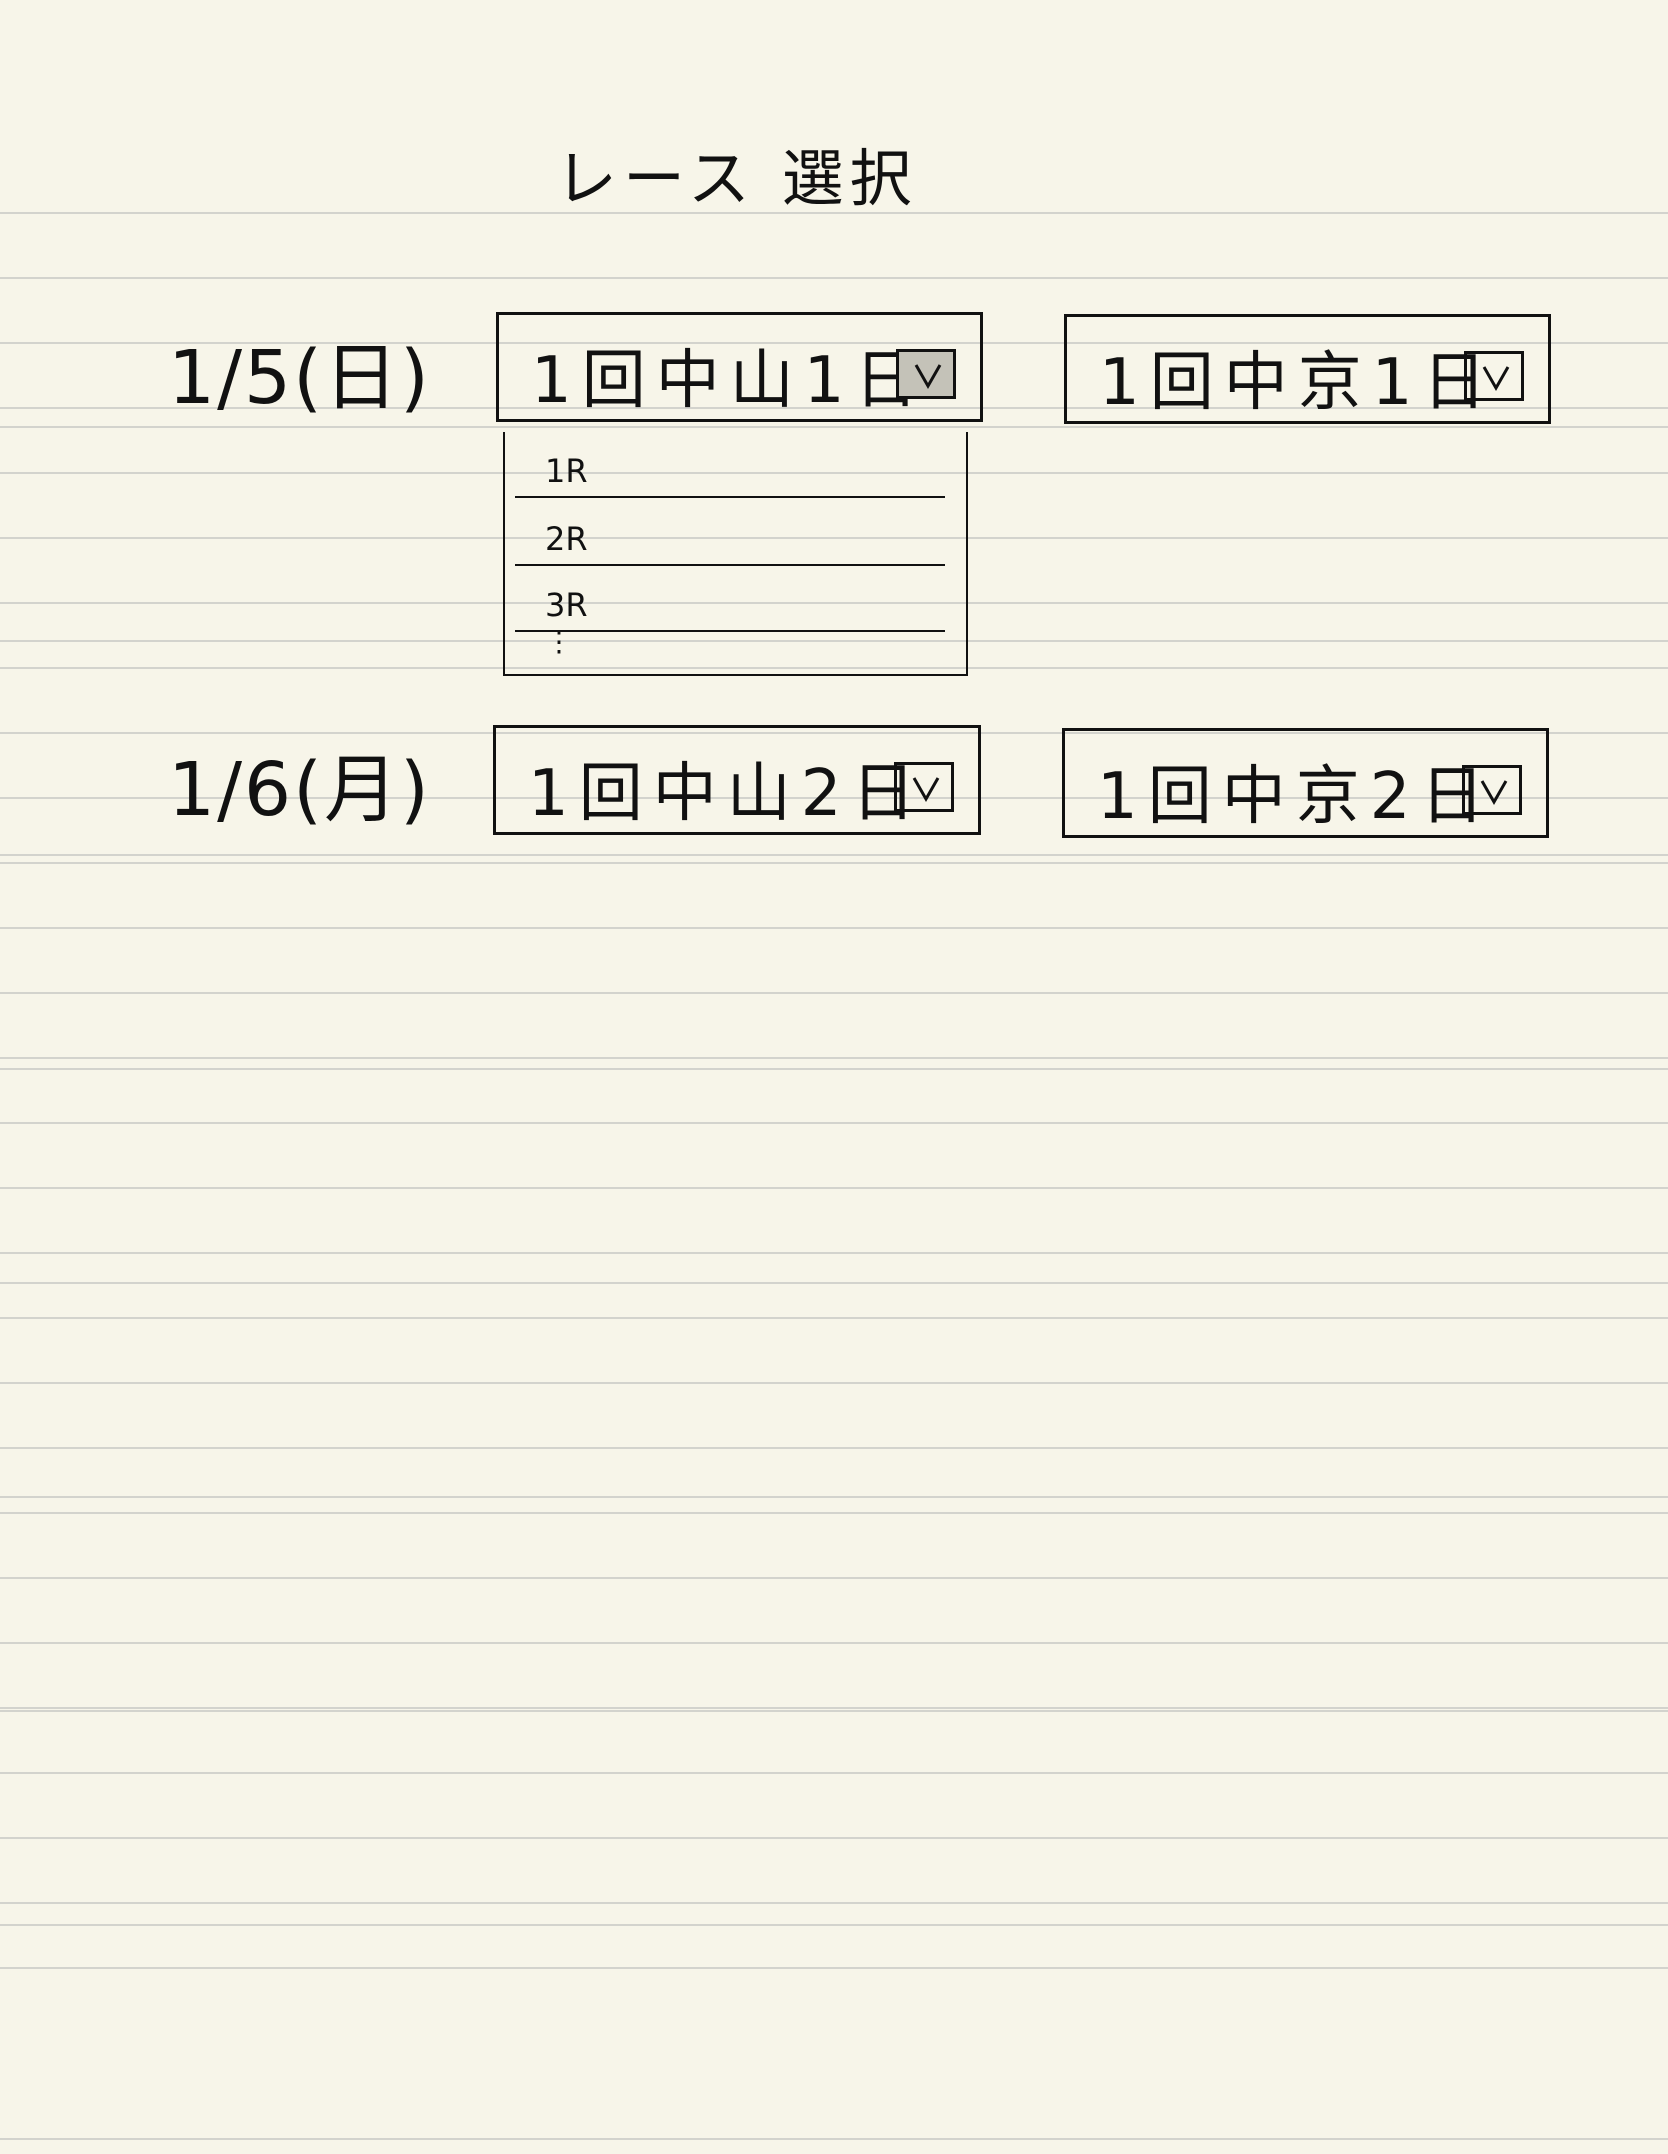  What do you see at coordinates (1298, 383) in the screenshot?
I see `meeting-select-value: 1回中京1日` at bounding box center [1298, 383].